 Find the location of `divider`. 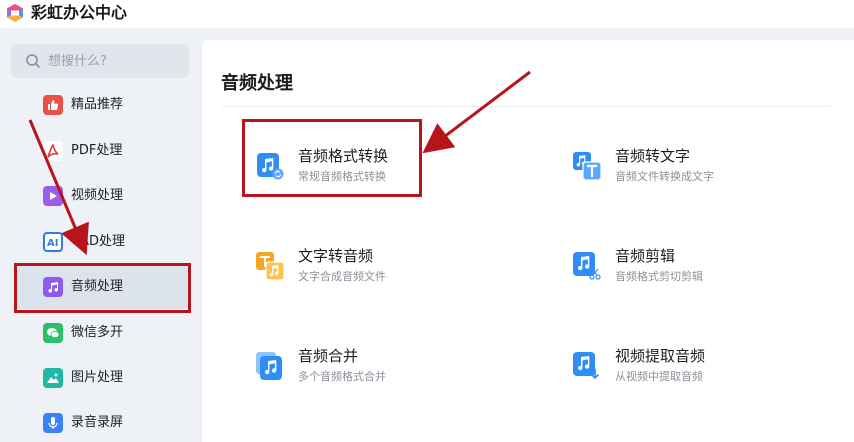

divider is located at coordinates (526, 106).